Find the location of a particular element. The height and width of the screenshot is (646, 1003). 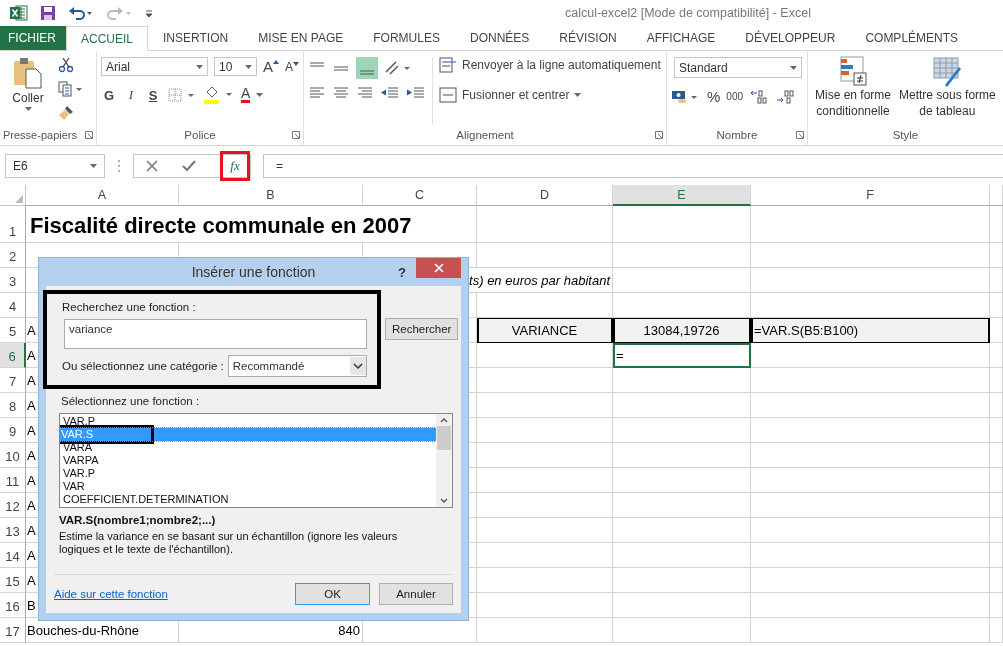

column-header: C is located at coordinates (420, 195).